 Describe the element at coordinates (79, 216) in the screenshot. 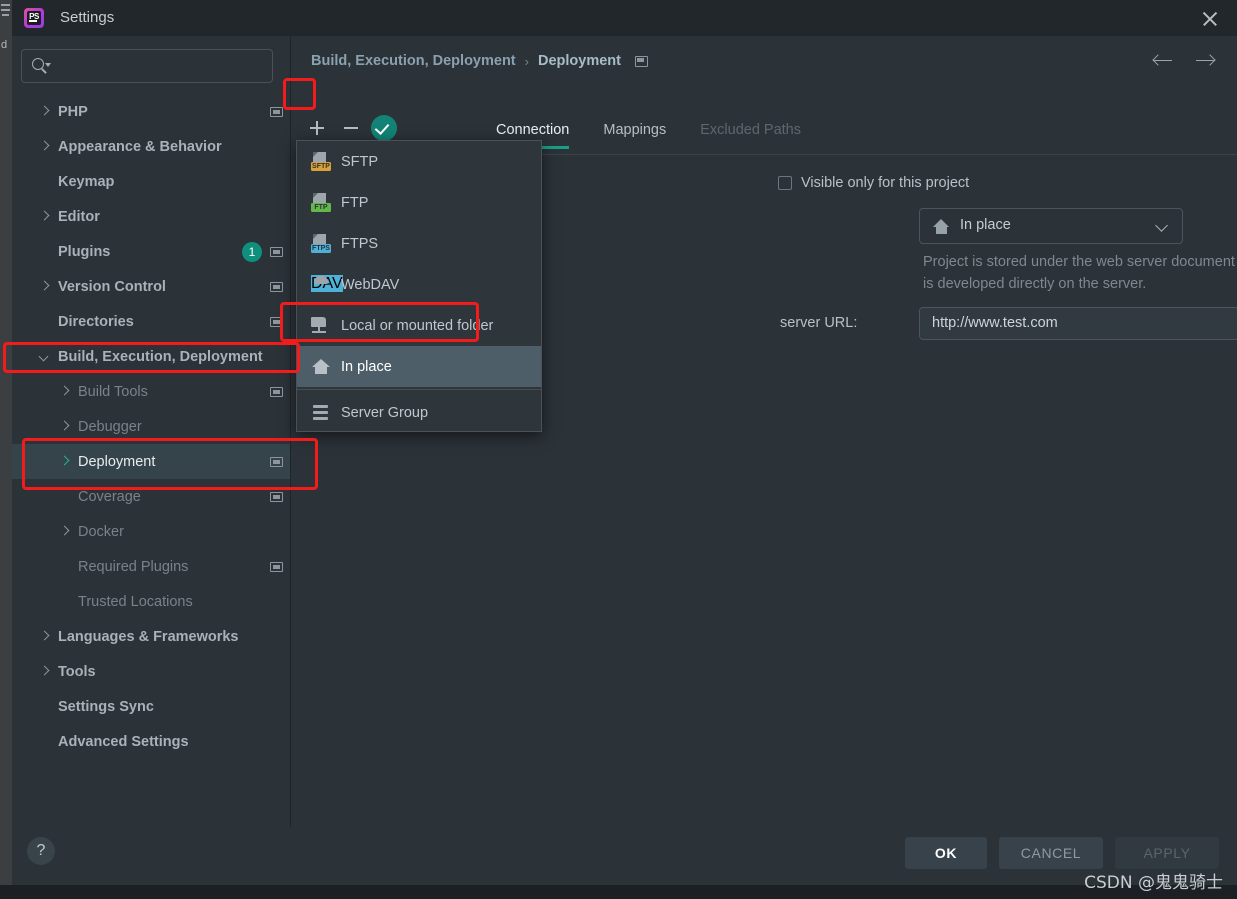

I see `sidebar-item-label: Editor` at that location.